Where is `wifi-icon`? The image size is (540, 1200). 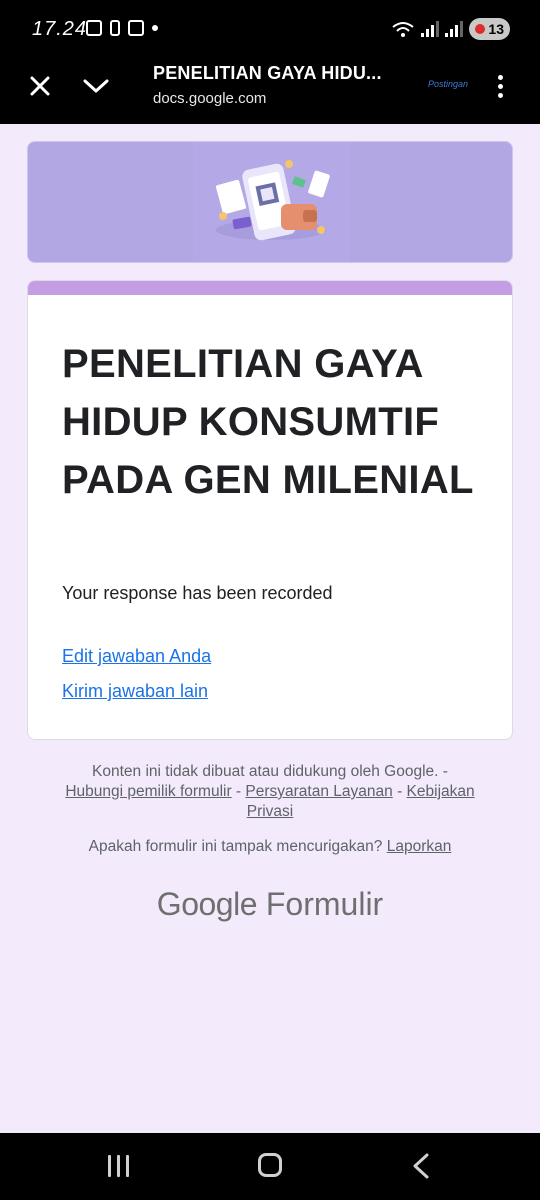 wifi-icon is located at coordinates (403, 29).